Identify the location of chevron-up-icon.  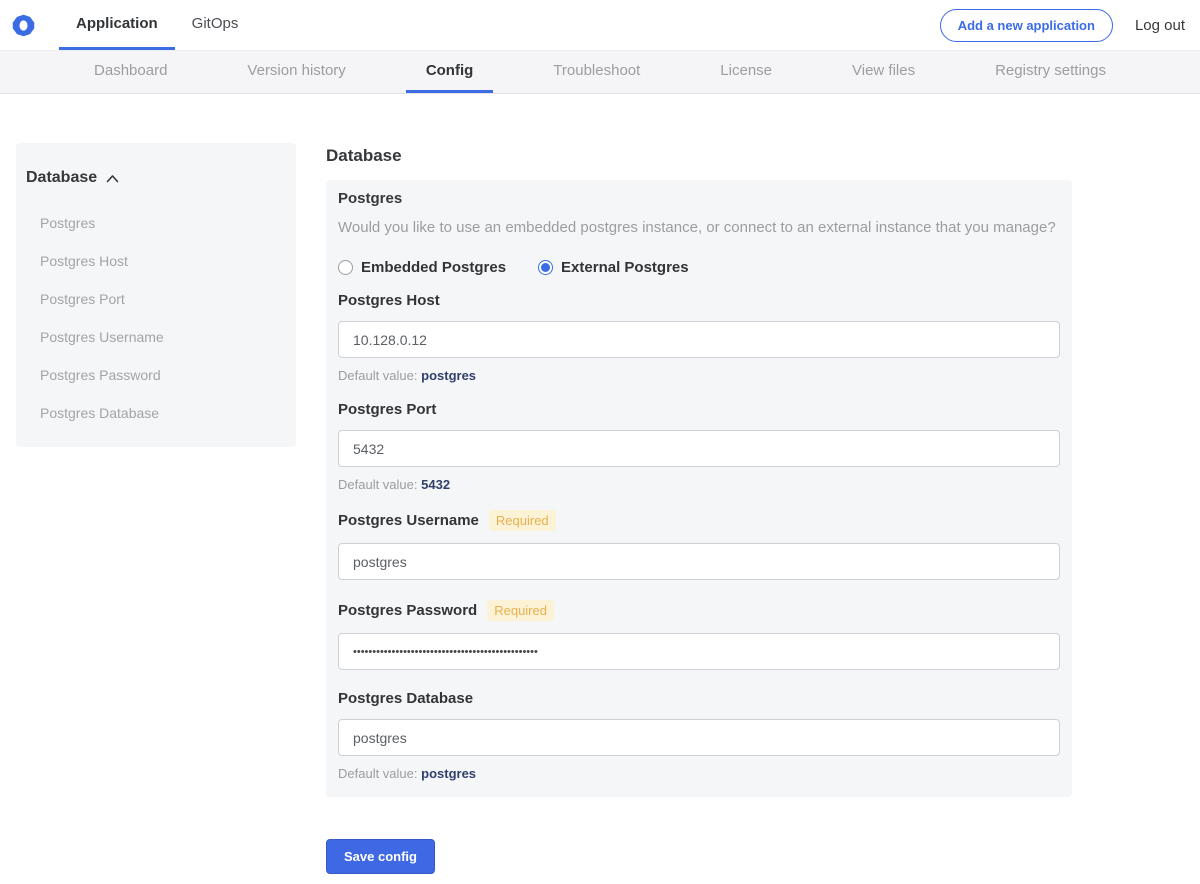
(112, 178).